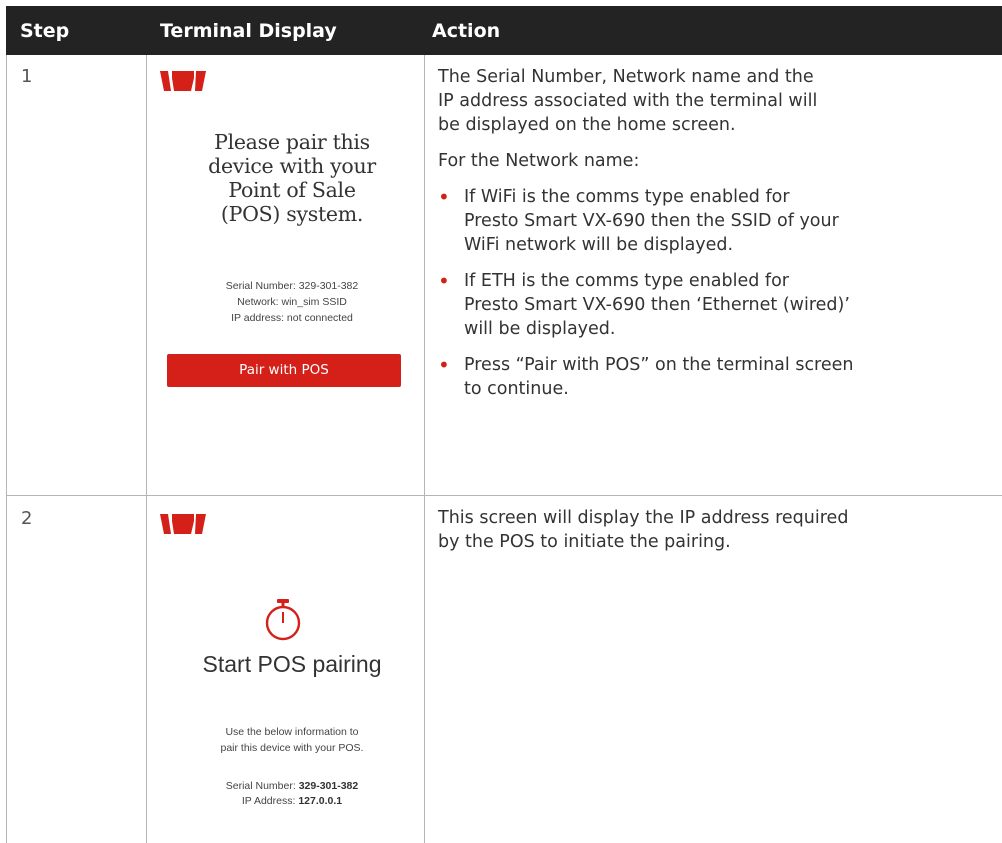  What do you see at coordinates (27, 518) in the screenshot?
I see `step-number-2: 2` at bounding box center [27, 518].